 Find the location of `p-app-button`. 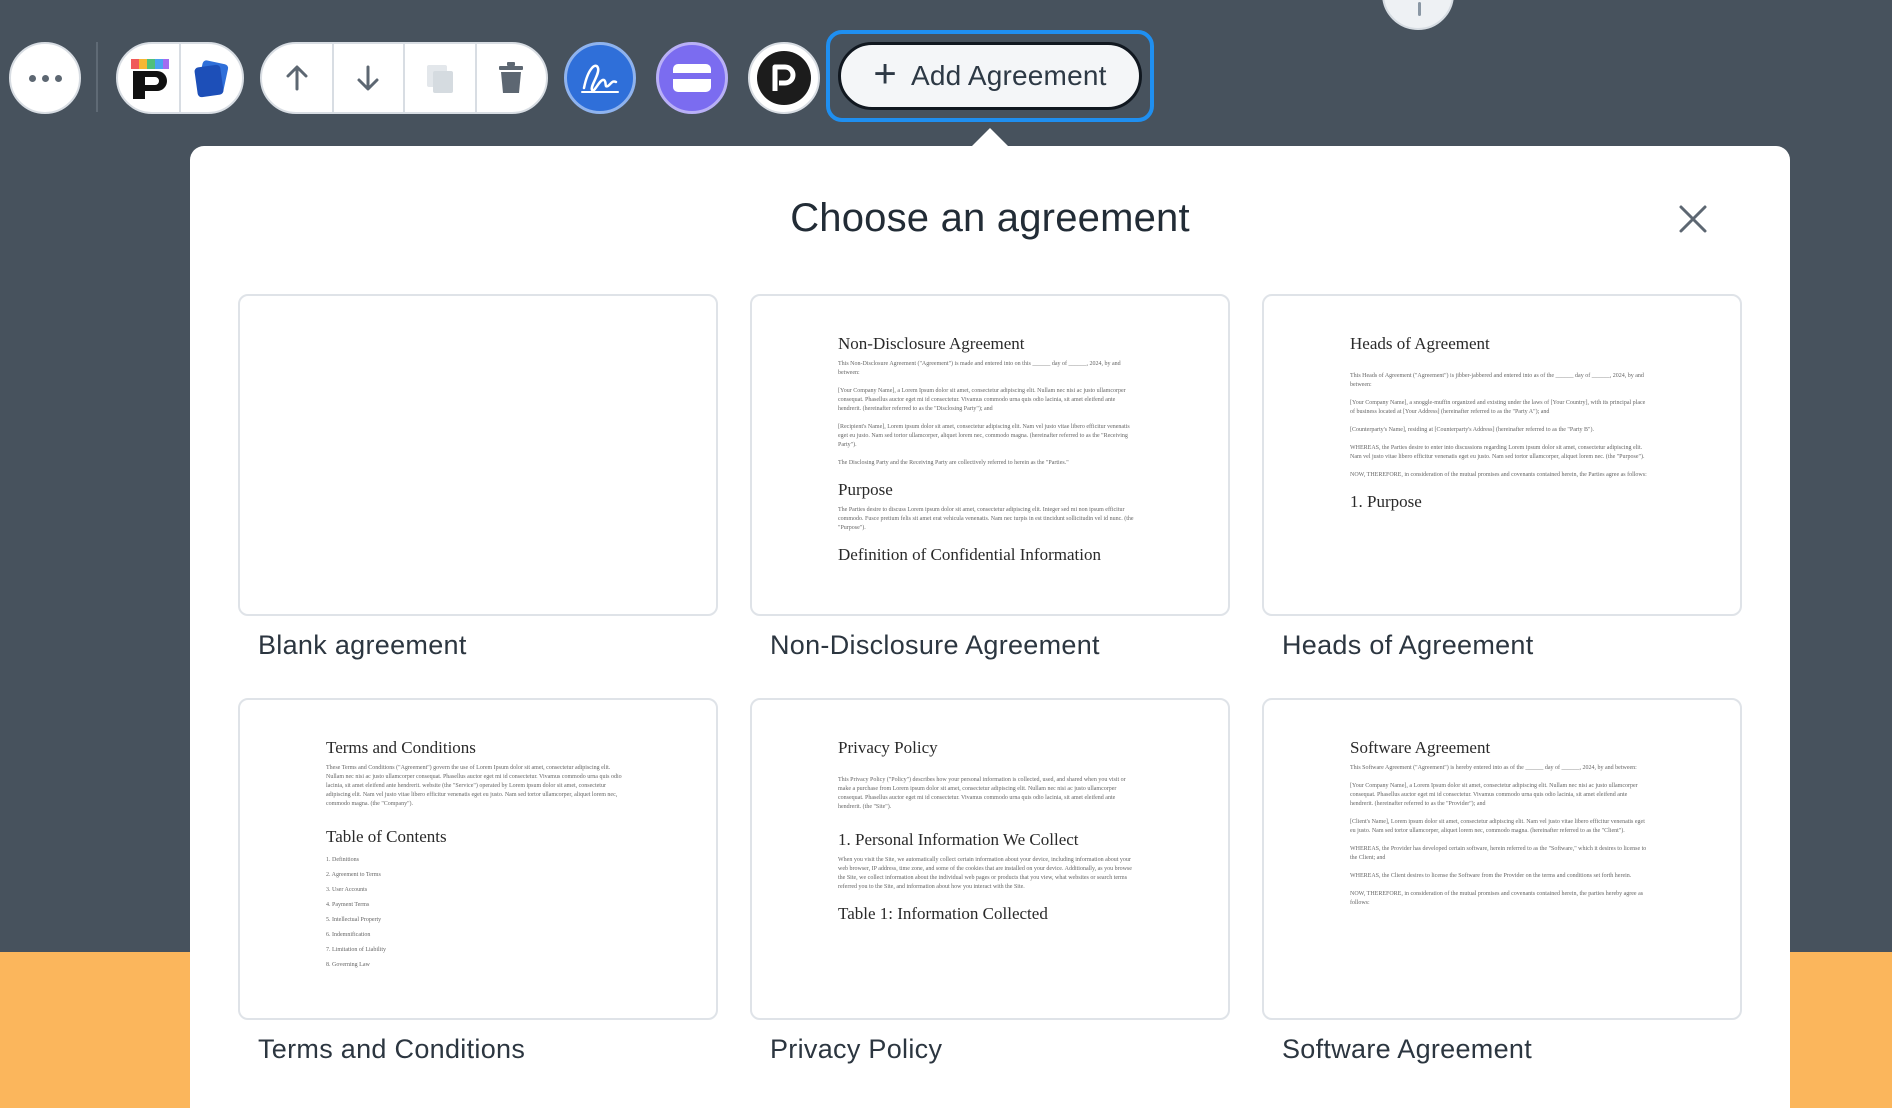

p-app-button is located at coordinates (784, 78).